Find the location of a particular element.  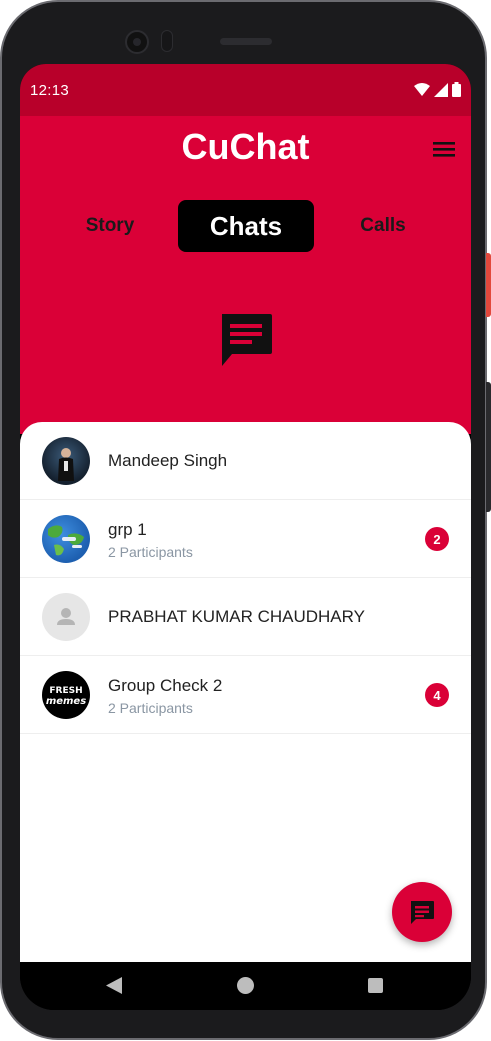

front-camera is located at coordinates (137, 42).